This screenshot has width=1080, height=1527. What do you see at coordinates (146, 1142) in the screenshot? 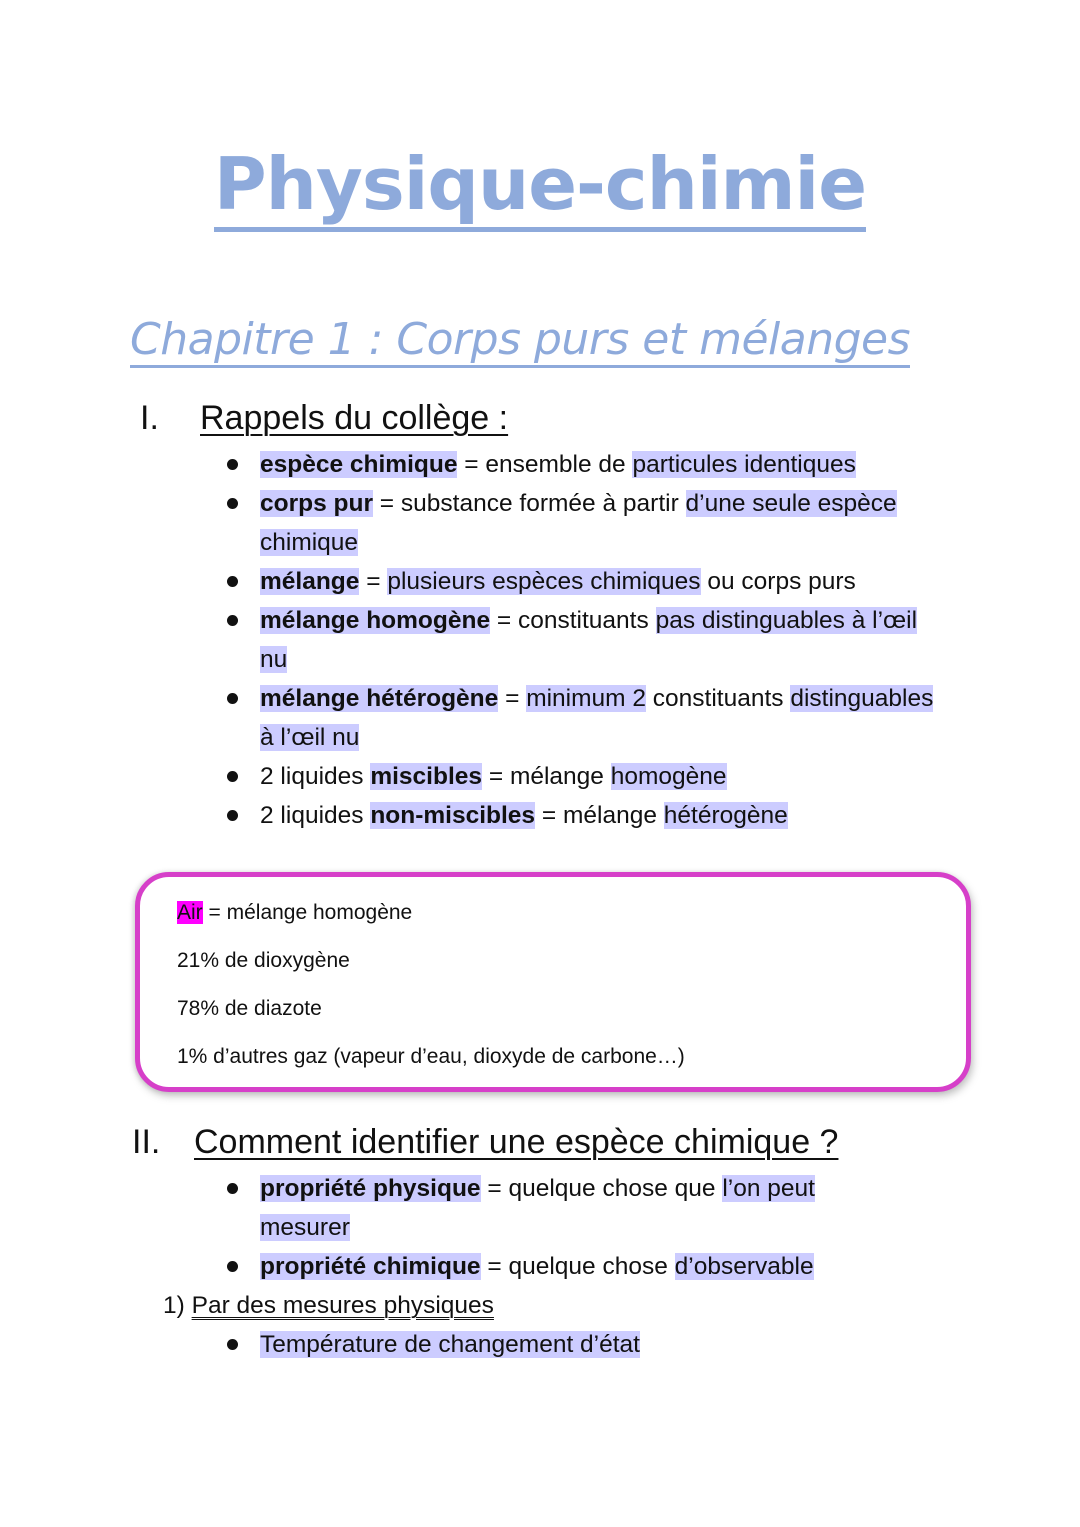
I see `section-2-number: II.` at bounding box center [146, 1142].